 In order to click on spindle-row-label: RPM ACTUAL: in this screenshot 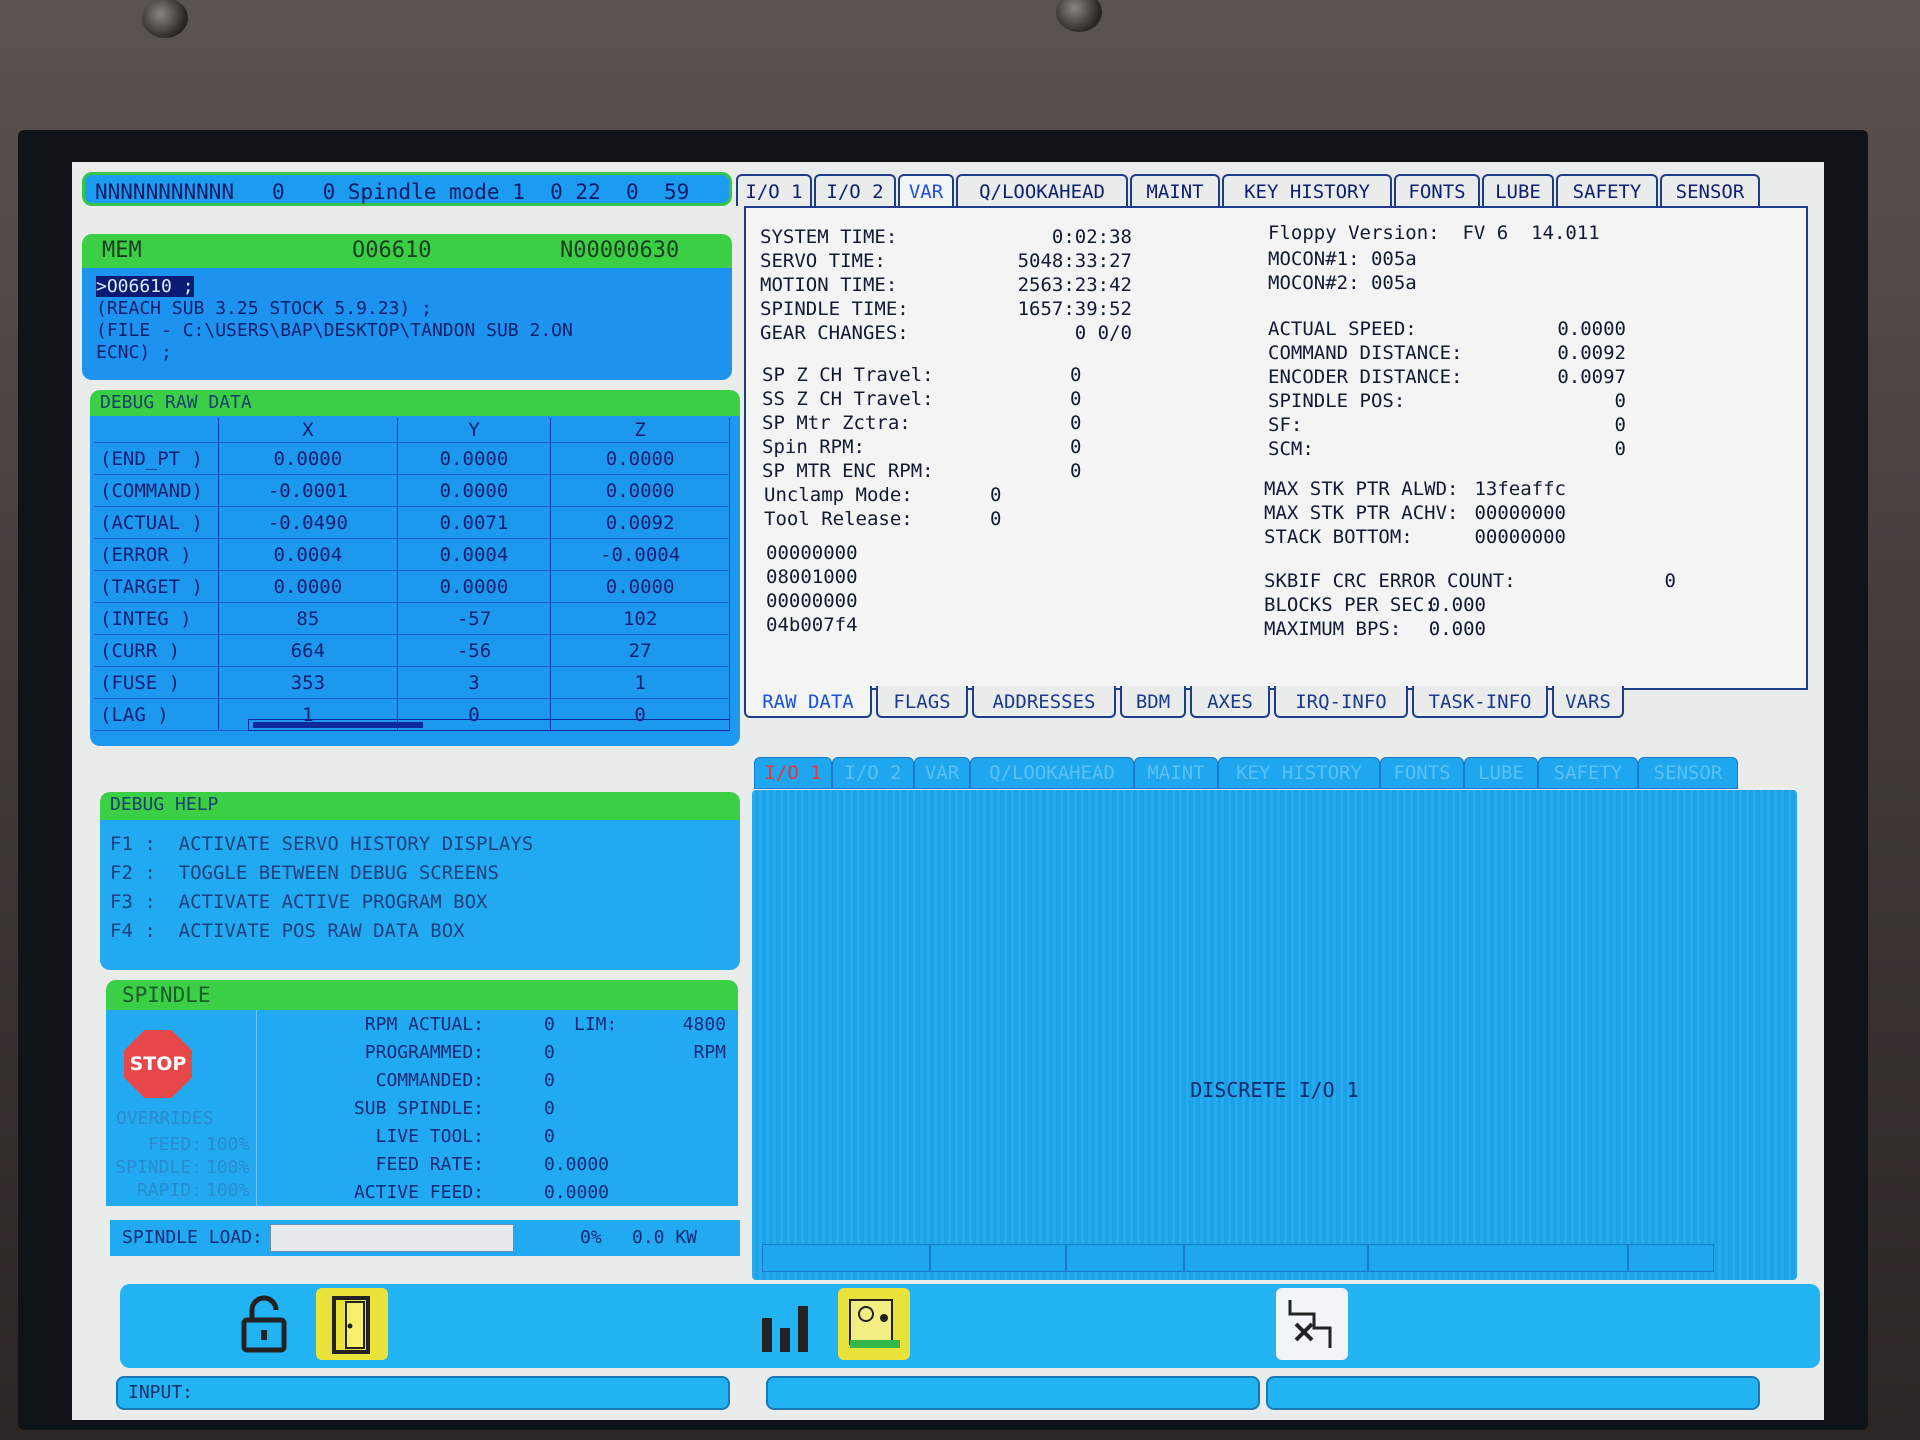, I will do `click(424, 1024)`.